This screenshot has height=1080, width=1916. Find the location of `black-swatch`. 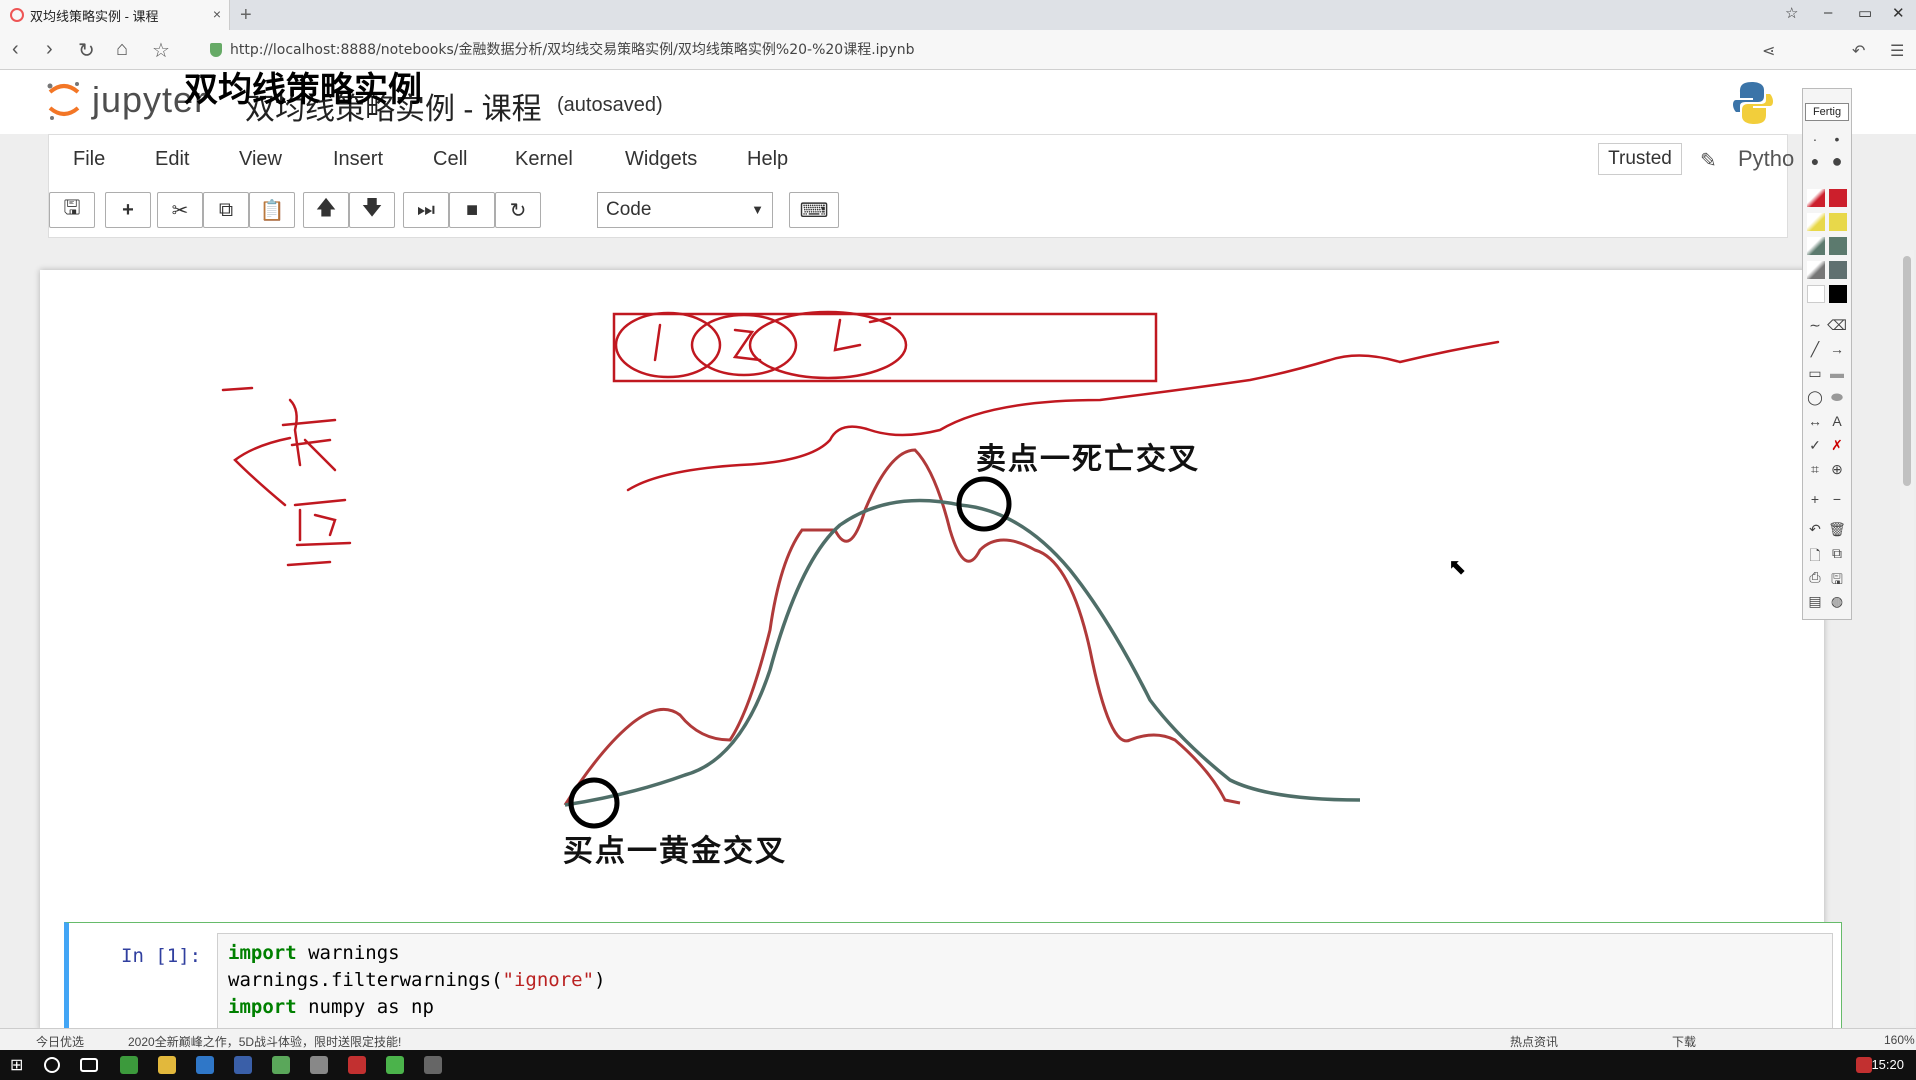

black-swatch is located at coordinates (1838, 294).